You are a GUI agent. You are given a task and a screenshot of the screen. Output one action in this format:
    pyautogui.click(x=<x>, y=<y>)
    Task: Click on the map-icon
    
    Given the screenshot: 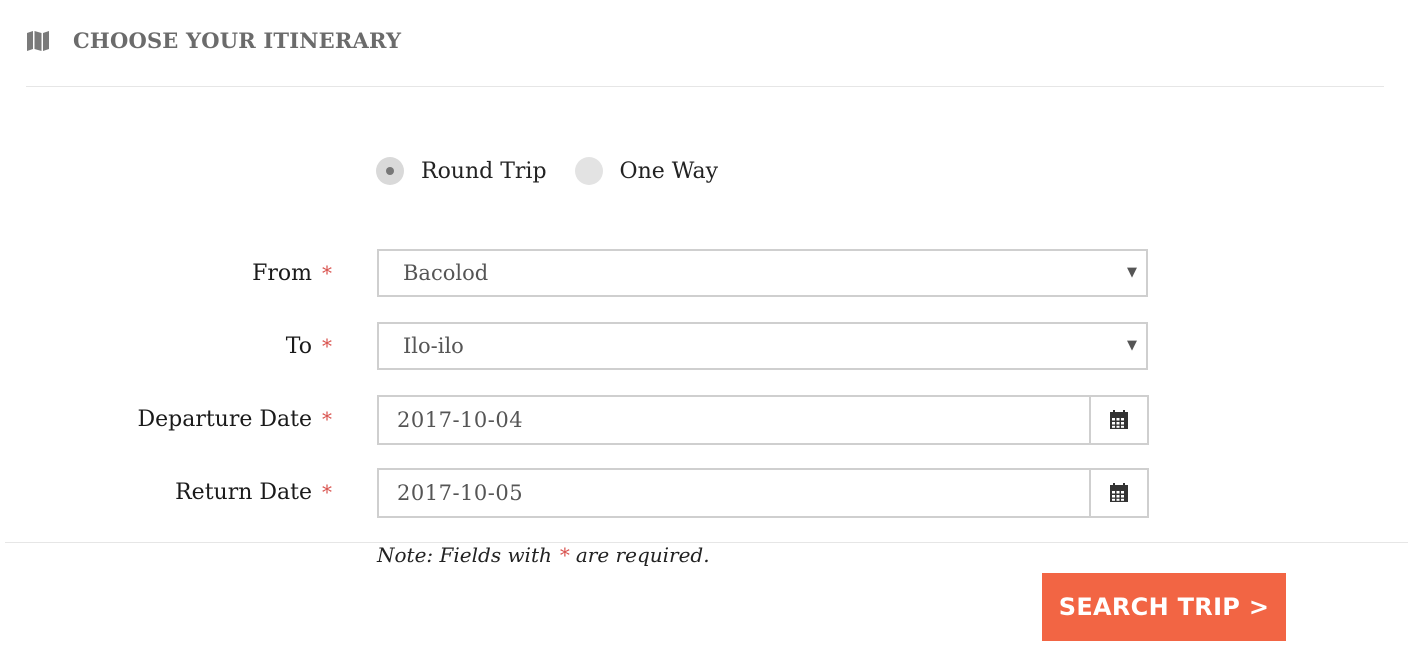 What is the action you would take?
    pyautogui.click(x=38, y=41)
    